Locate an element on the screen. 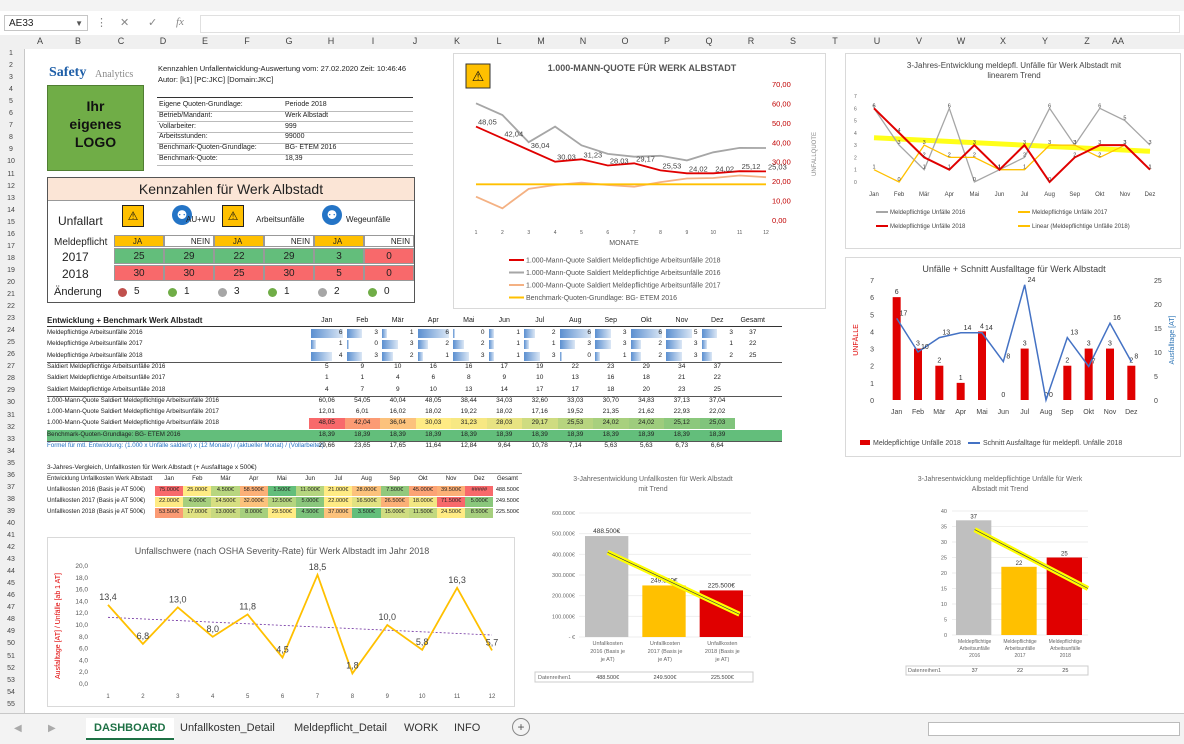 This screenshot has height=744, width=1184. row-header: 35 is located at coordinates (11, 463).